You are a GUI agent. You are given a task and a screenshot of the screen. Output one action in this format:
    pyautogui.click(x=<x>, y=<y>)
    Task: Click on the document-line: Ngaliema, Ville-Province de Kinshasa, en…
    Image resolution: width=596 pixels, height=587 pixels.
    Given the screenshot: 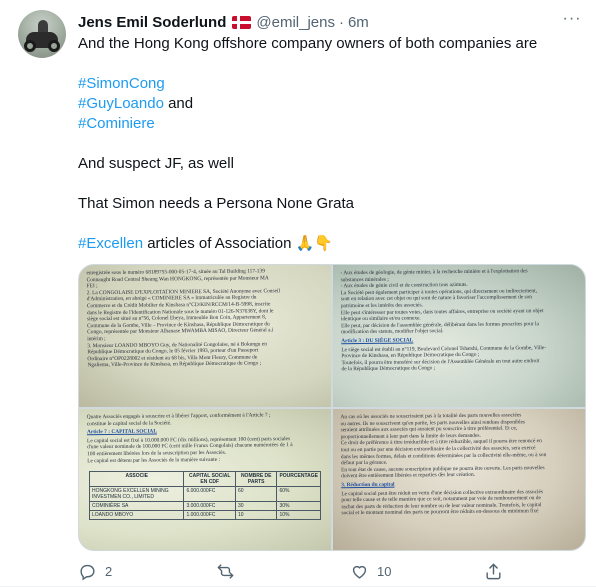 What is the action you would take?
    pyautogui.click(x=174, y=364)
    